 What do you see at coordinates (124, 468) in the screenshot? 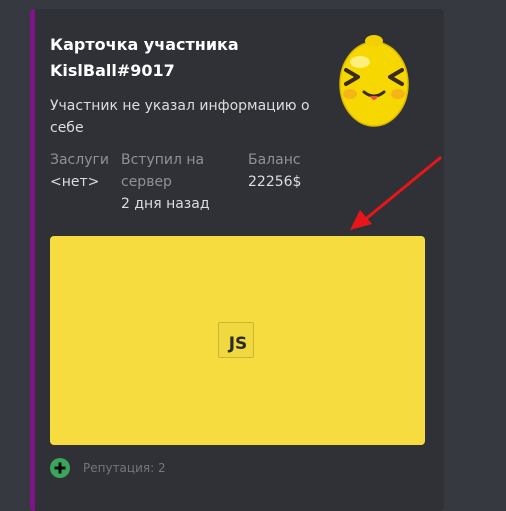
I see `reputation-text: Репутация: 2` at bounding box center [124, 468].